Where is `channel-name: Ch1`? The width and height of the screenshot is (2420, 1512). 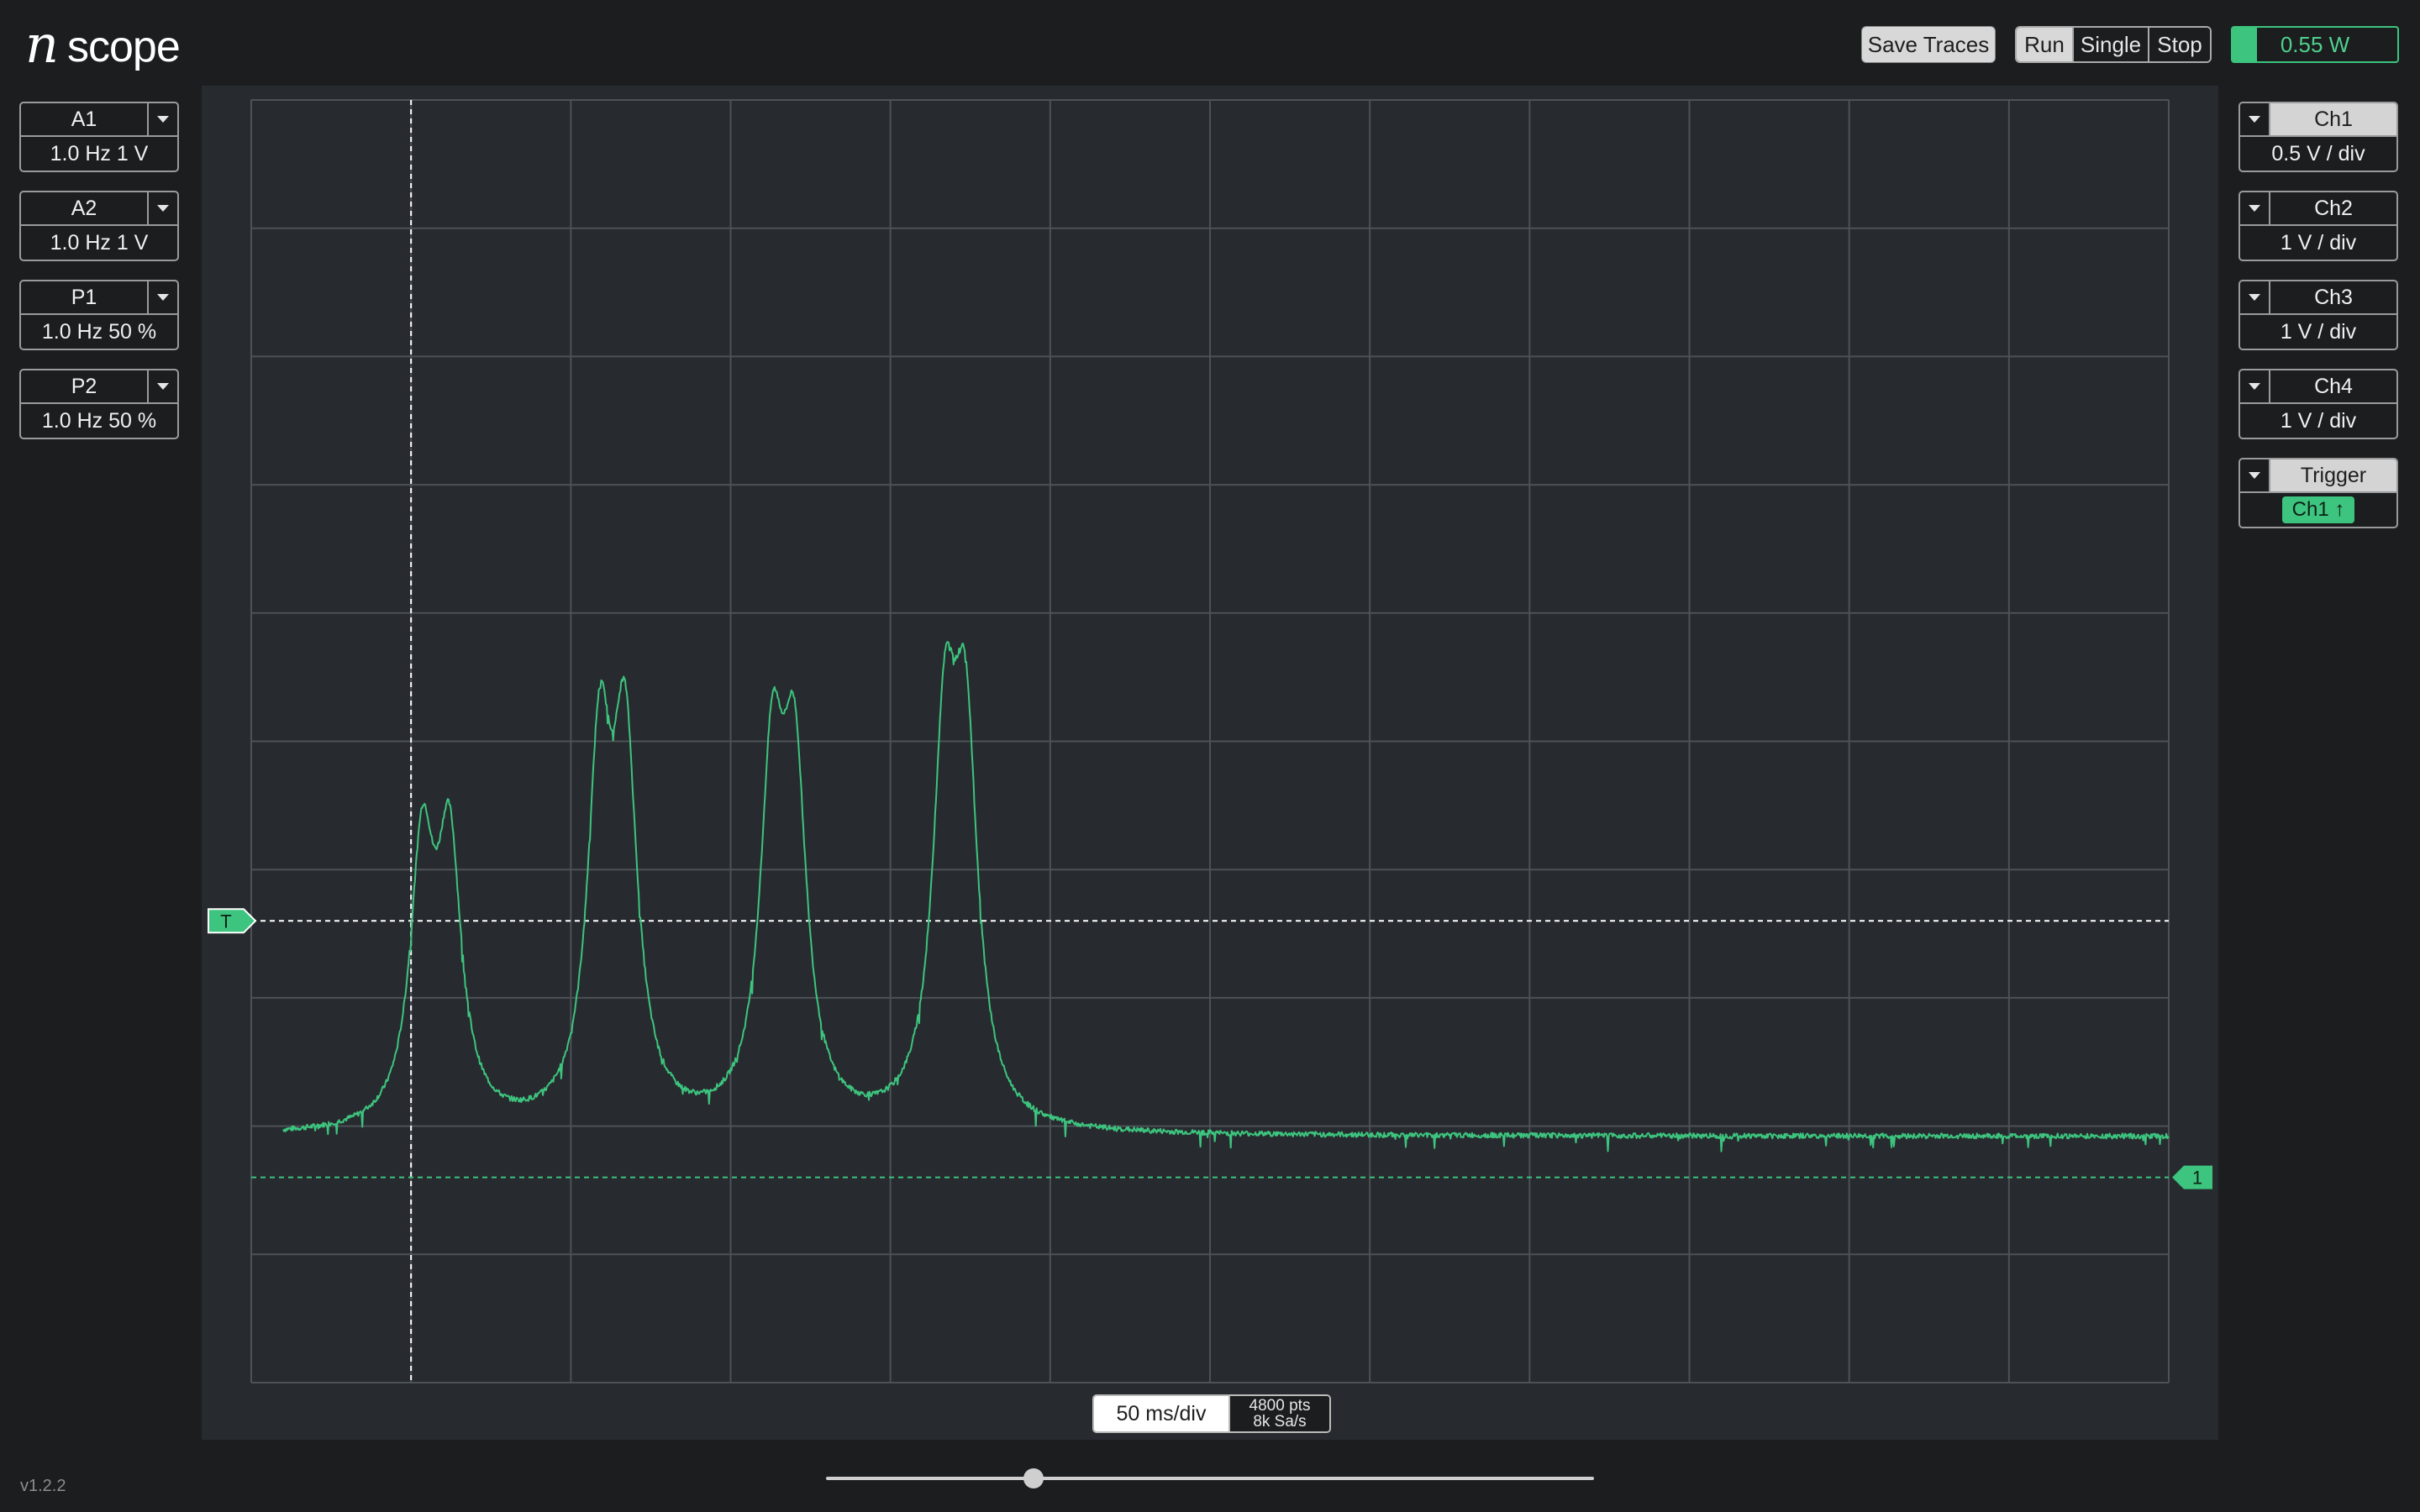 channel-name: Ch1 is located at coordinates (2333, 119).